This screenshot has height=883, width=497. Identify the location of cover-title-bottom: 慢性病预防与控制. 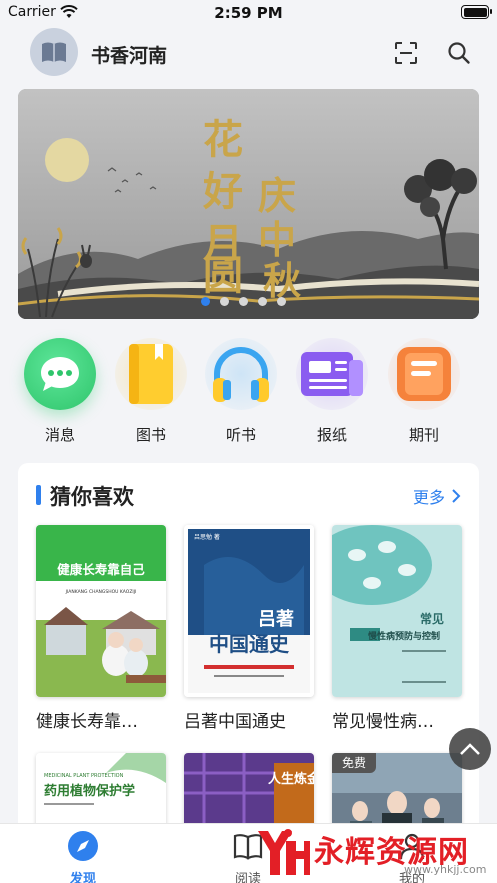
(404, 636).